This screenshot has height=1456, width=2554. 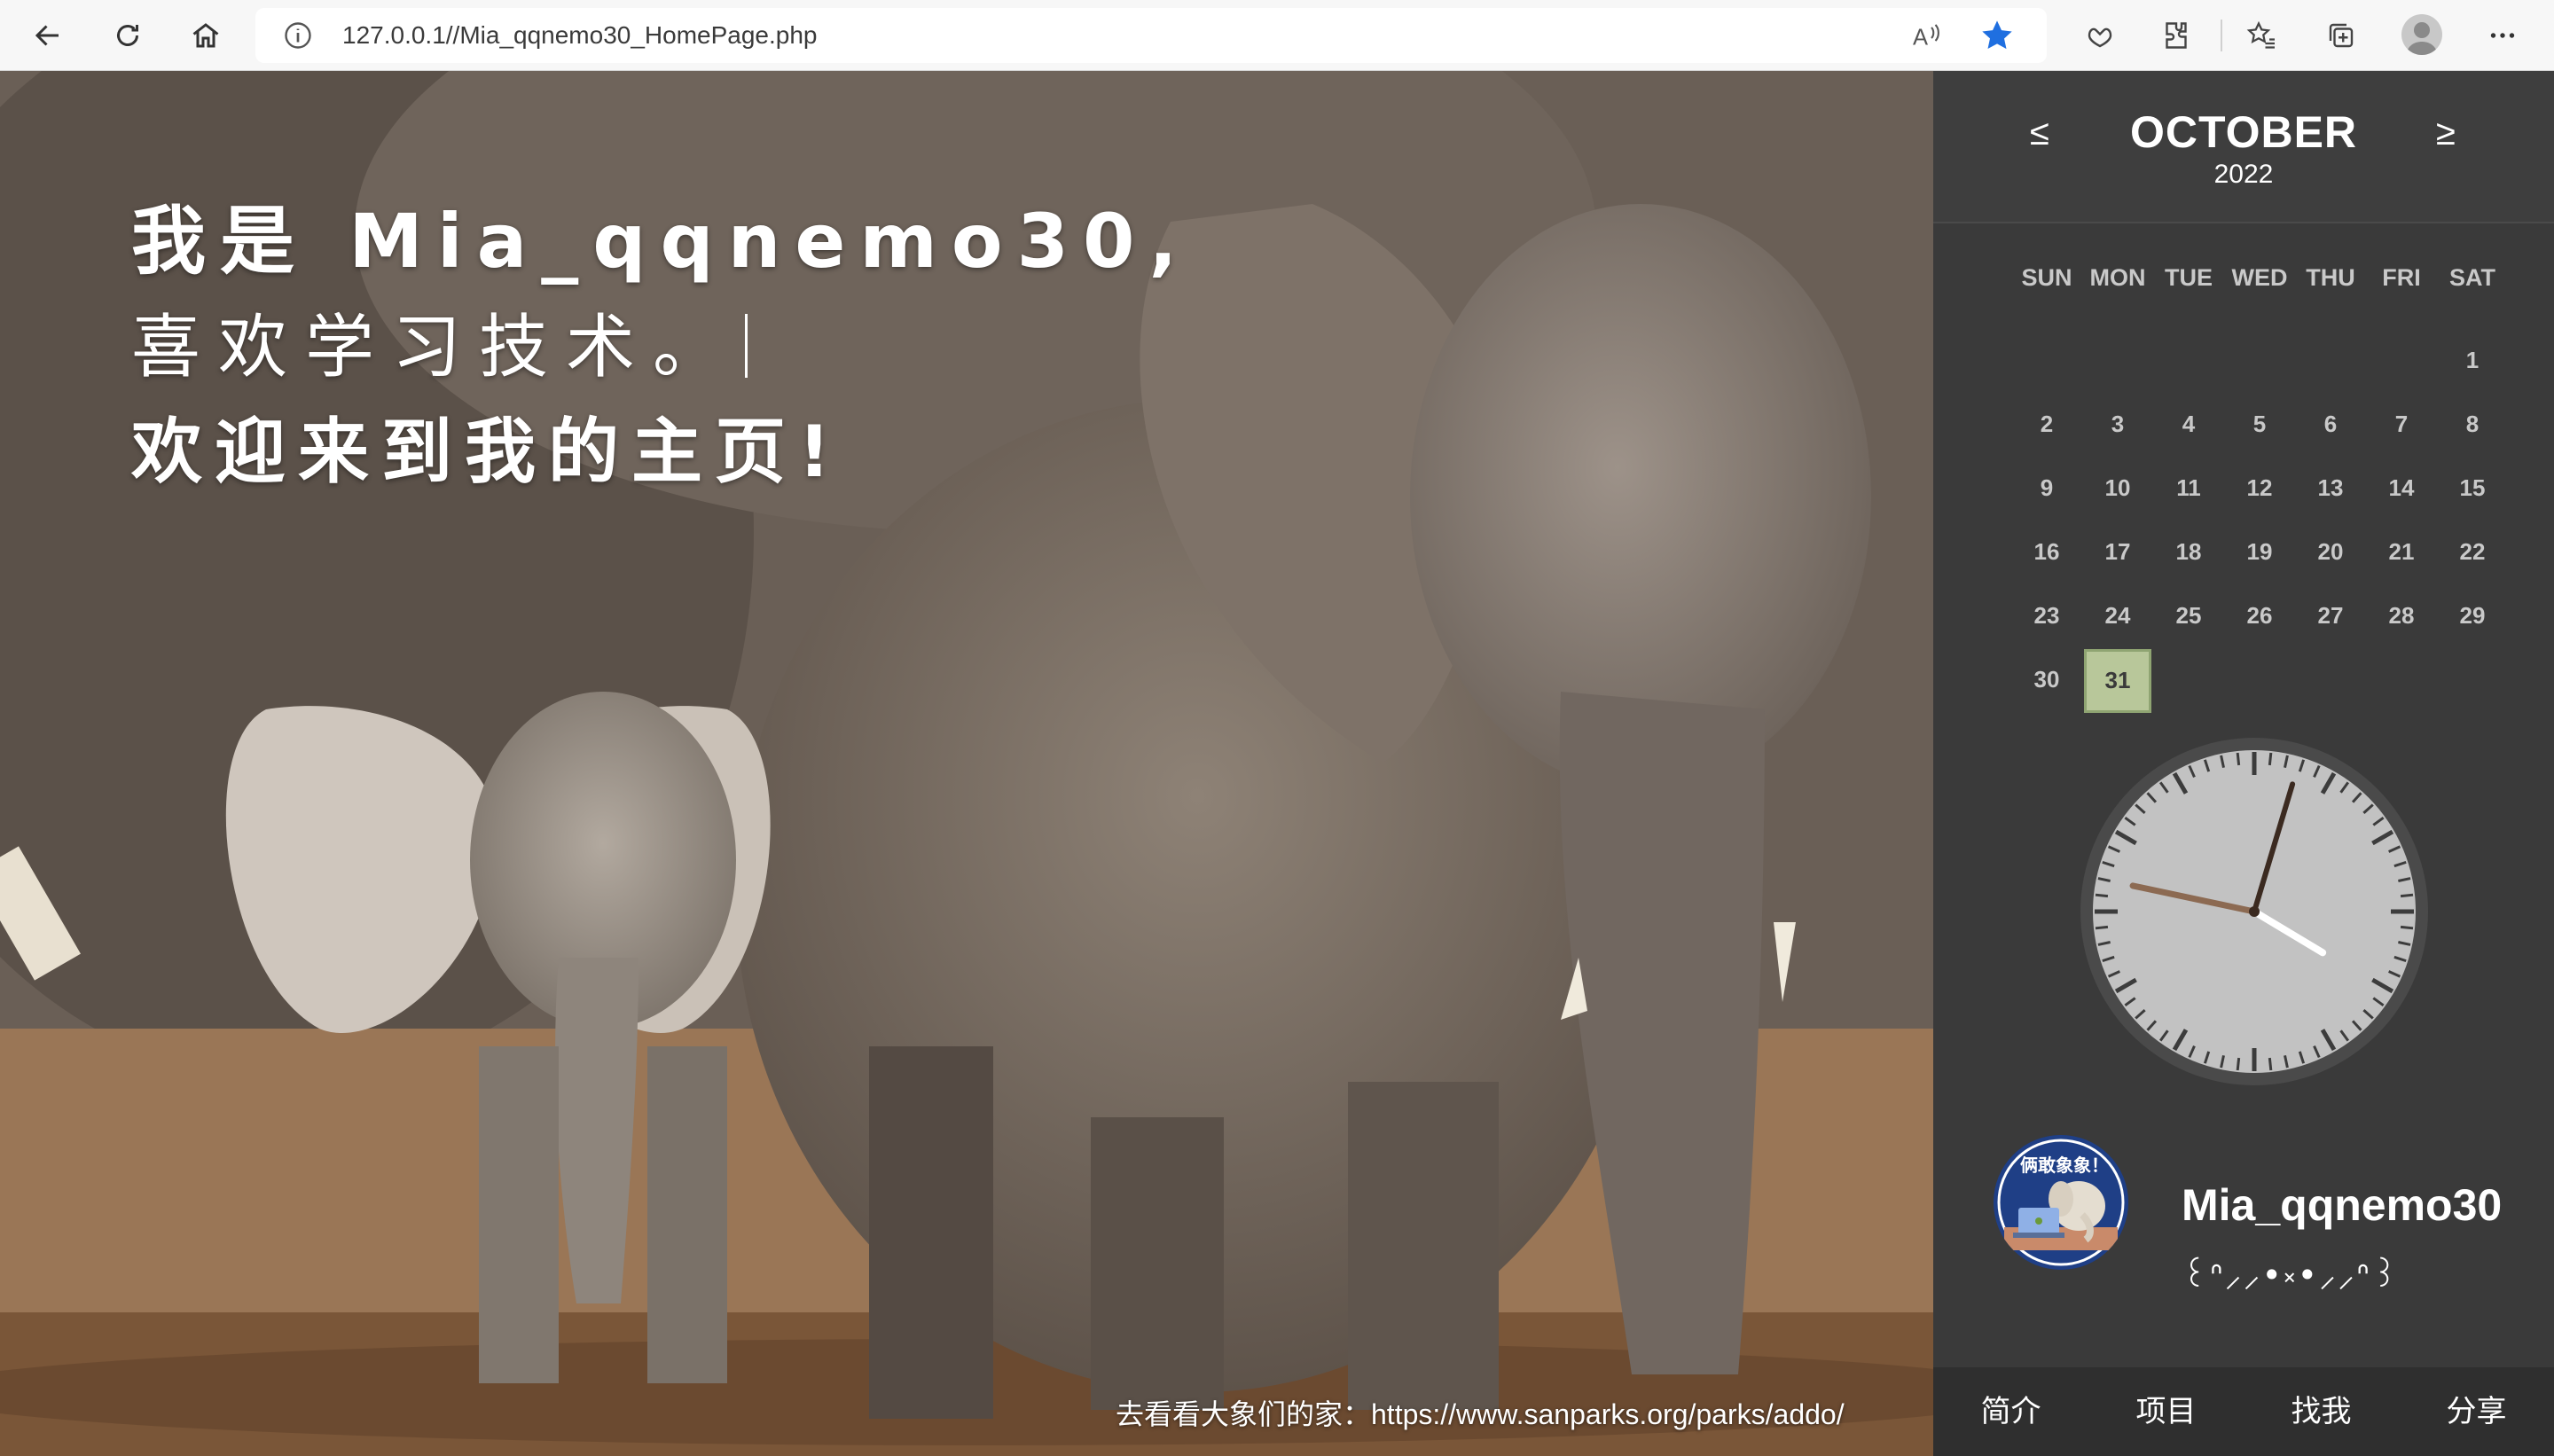 I want to click on arrow-left-icon, so click(x=47, y=35).